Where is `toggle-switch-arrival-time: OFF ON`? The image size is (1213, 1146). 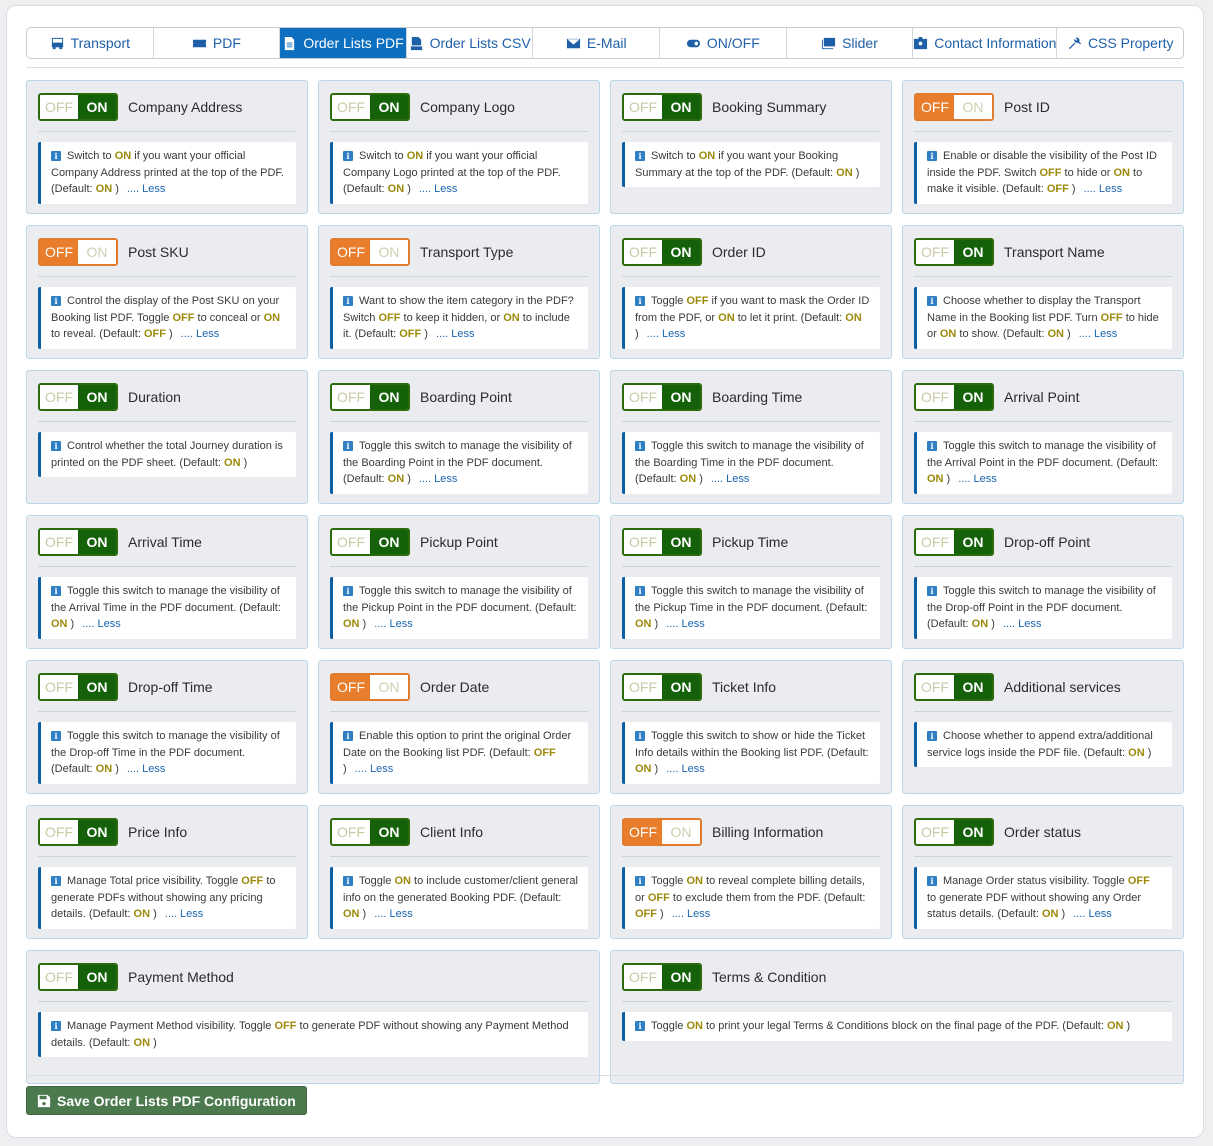 toggle-switch-arrival-time: OFF ON is located at coordinates (78, 542).